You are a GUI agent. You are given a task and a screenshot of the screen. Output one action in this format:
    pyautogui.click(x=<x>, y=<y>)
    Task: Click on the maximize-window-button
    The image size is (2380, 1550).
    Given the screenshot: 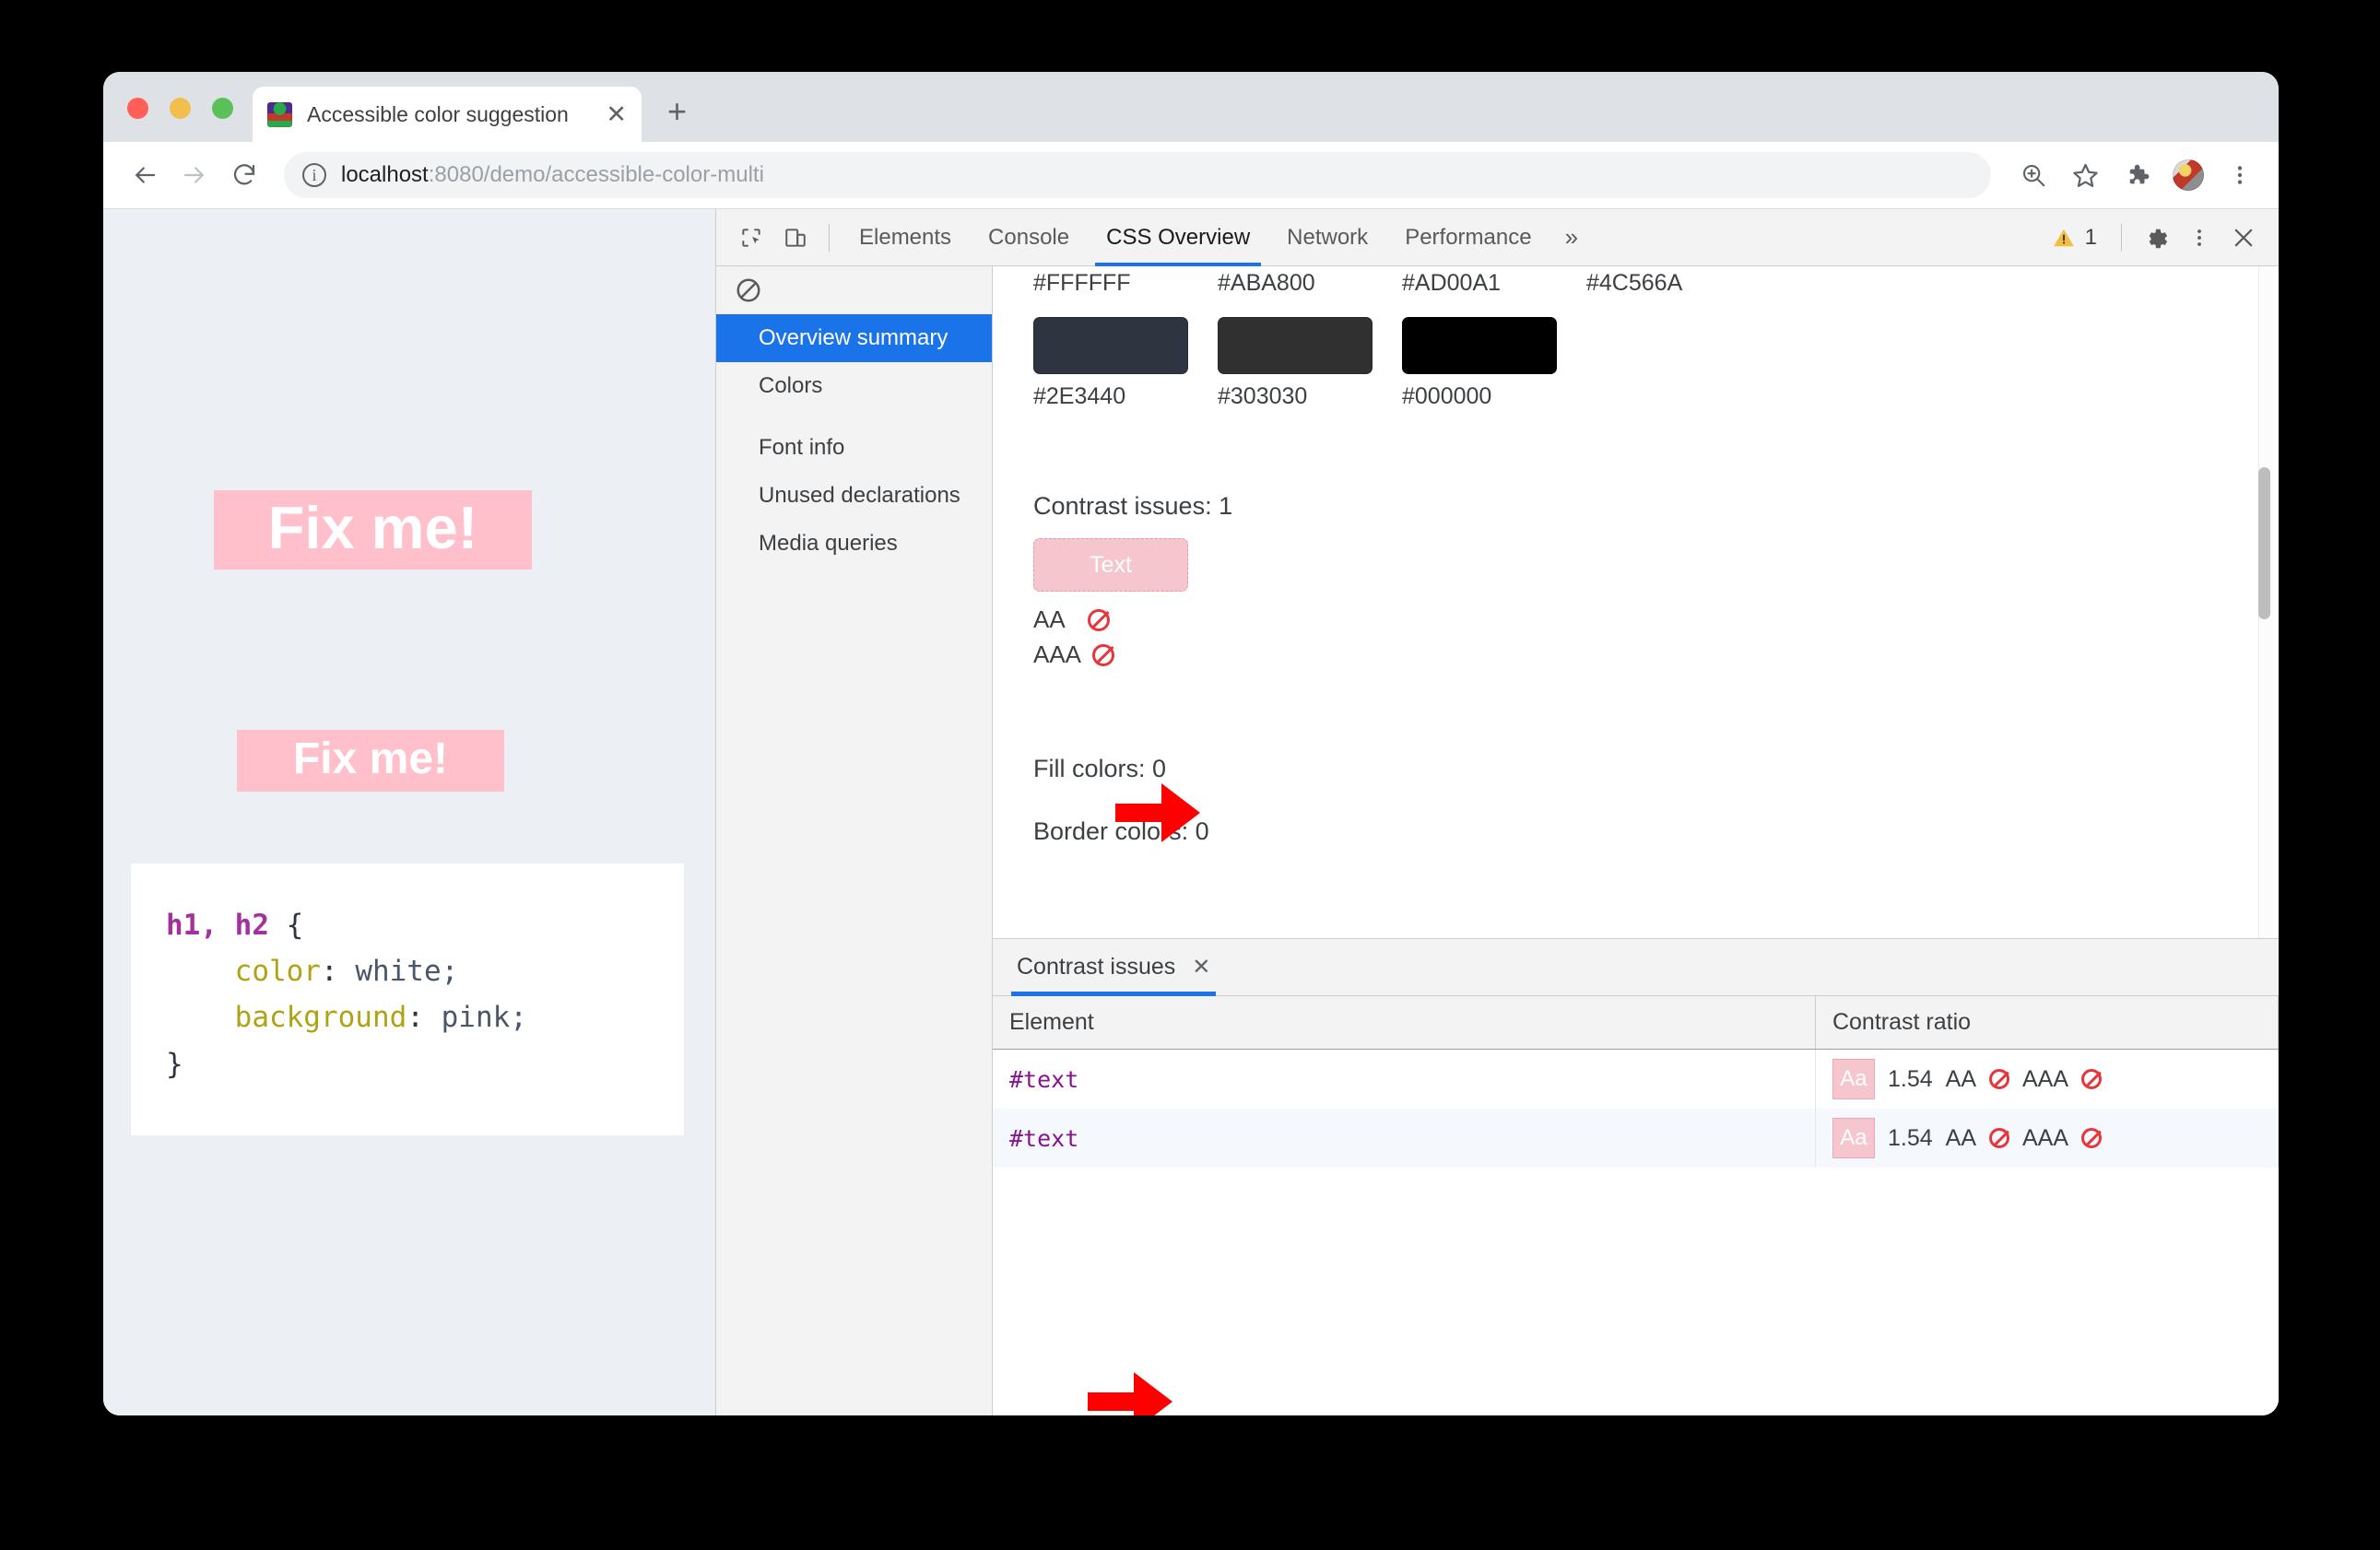 What is the action you would take?
    pyautogui.click(x=222, y=108)
    